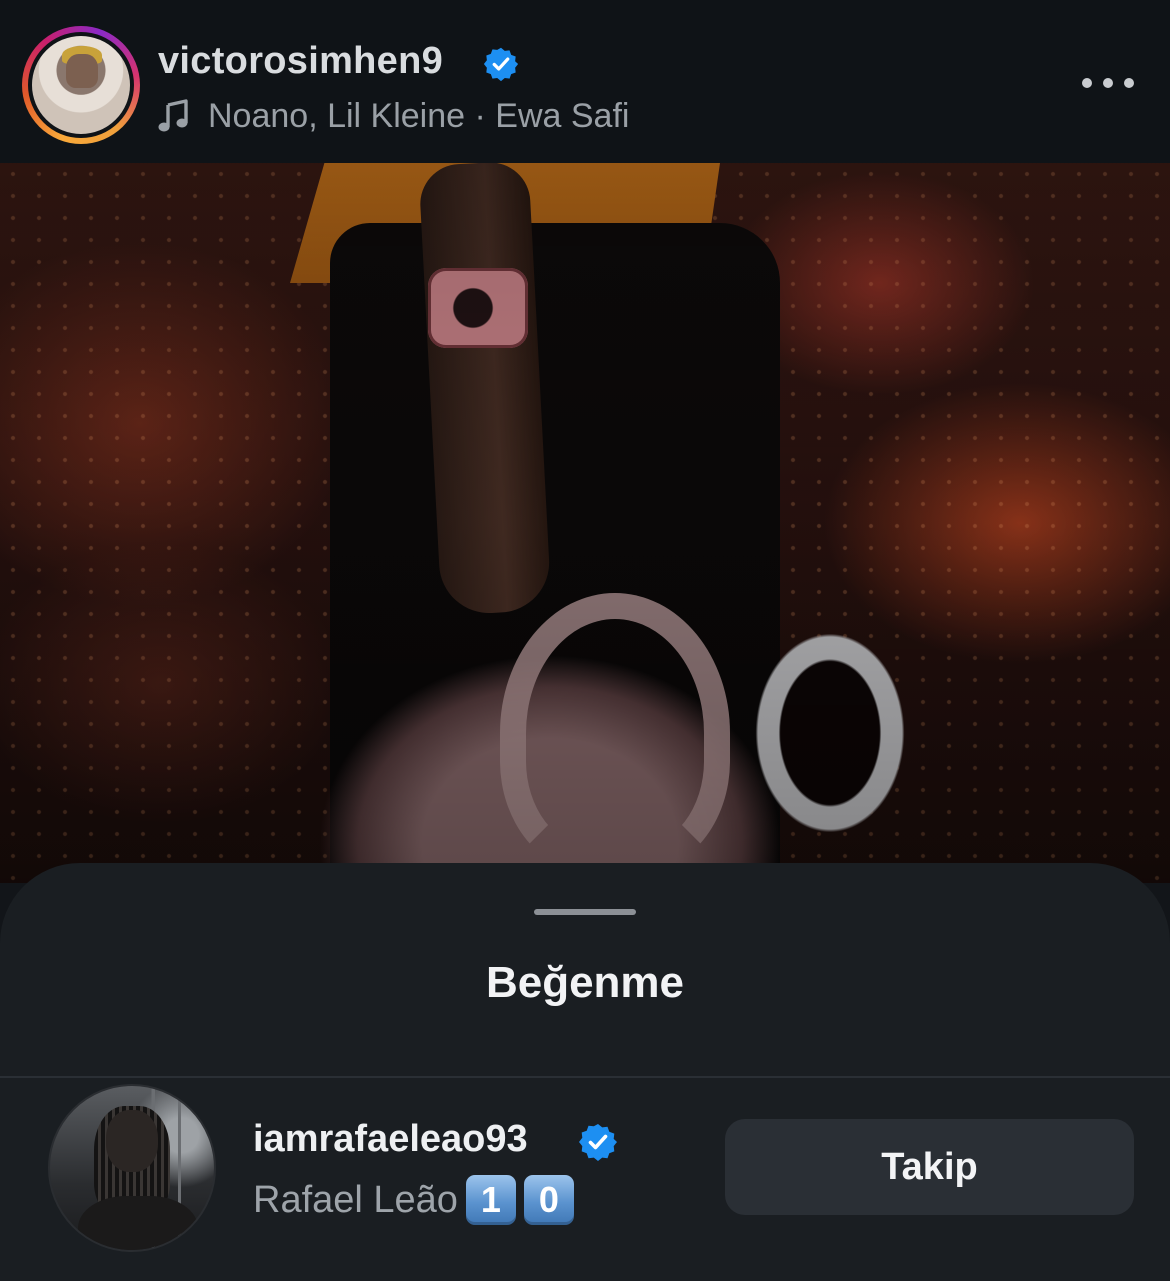  Describe the element at coordinates (173, 115) in the screenshot. I see `music-note-icon` at that location.